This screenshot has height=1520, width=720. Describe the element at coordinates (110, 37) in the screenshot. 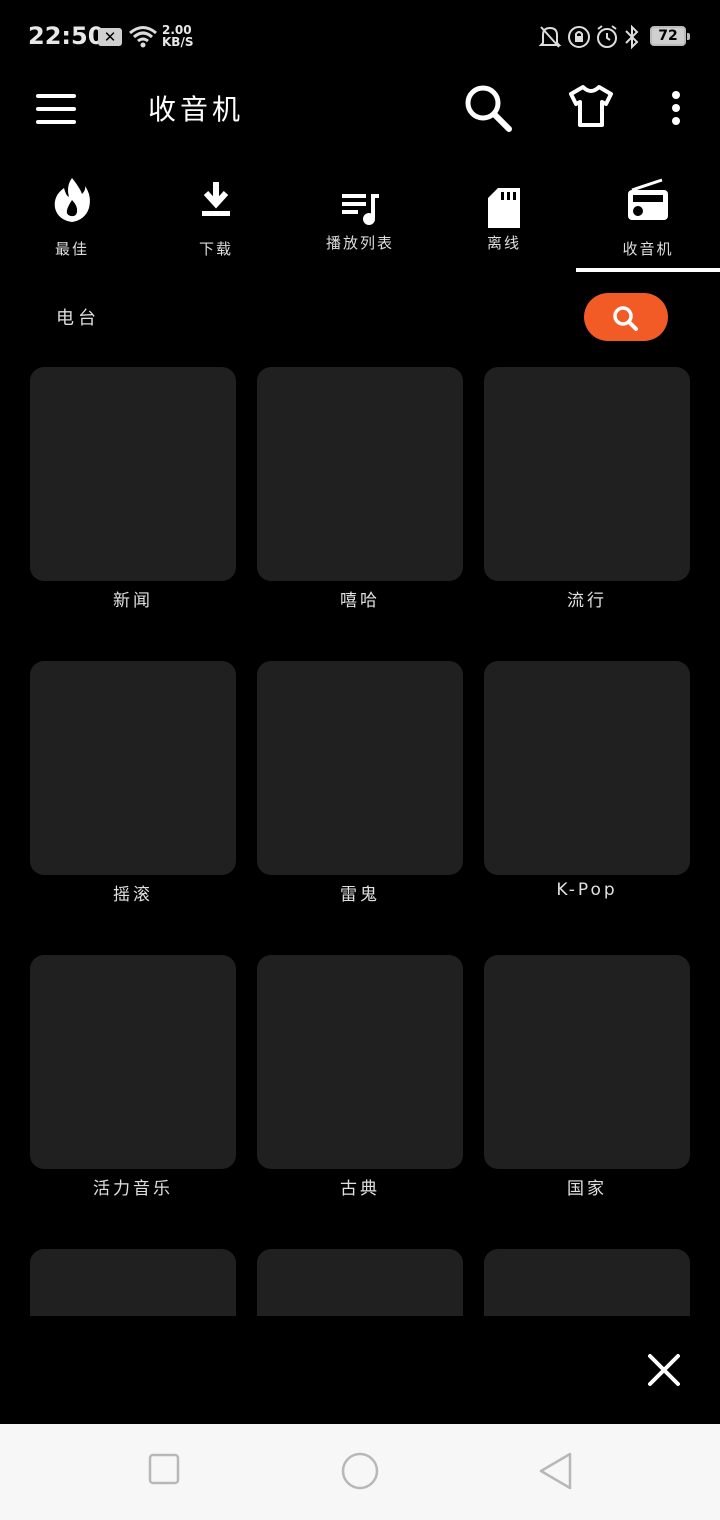

I see `notification-close-icon: ✕` at that location.